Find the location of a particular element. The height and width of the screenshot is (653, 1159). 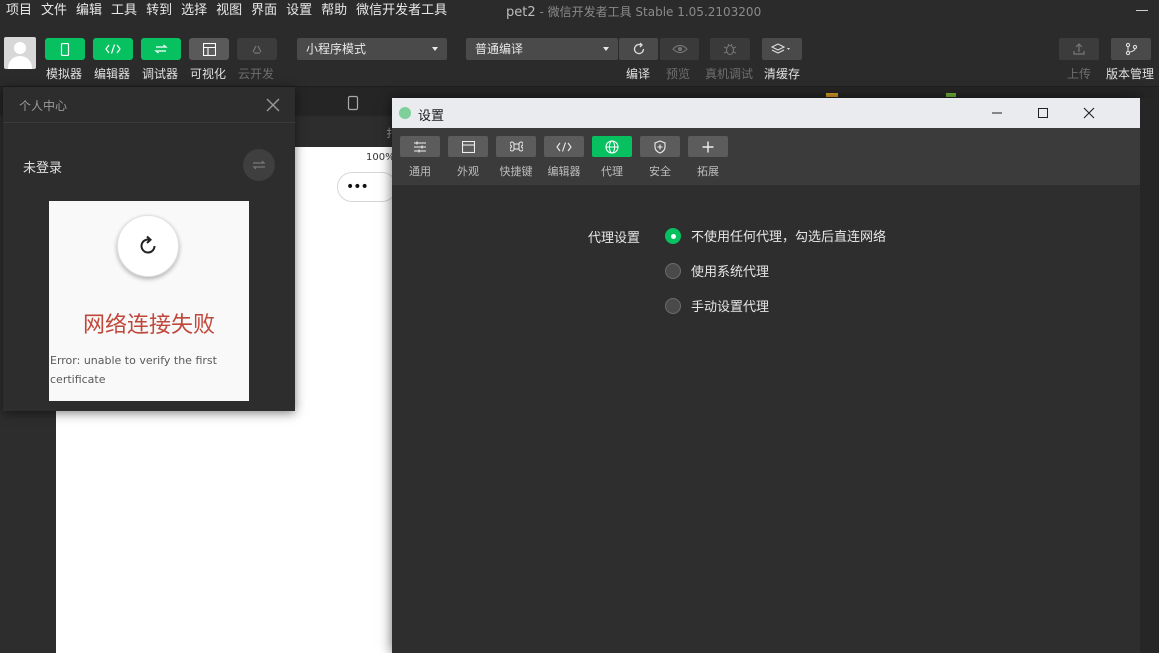

compile-button is located at coordinates (638, 49).